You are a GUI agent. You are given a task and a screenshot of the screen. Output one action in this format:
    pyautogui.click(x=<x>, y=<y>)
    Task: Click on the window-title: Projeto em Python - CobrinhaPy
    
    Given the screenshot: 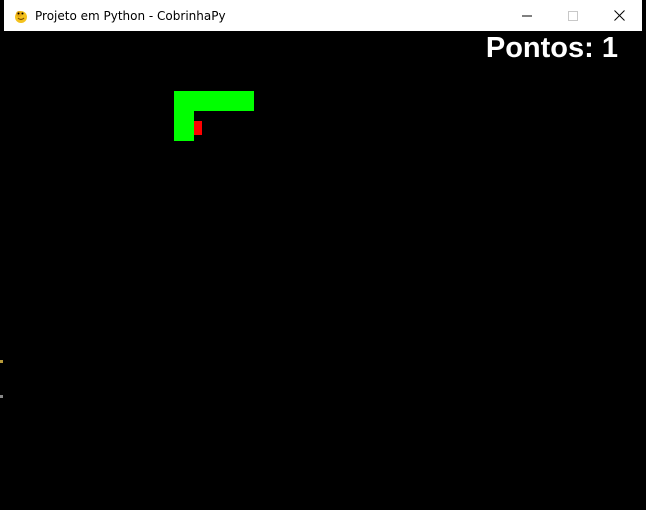 What is the action you would take?
    pyautogui.click(x=130, y=15)
    